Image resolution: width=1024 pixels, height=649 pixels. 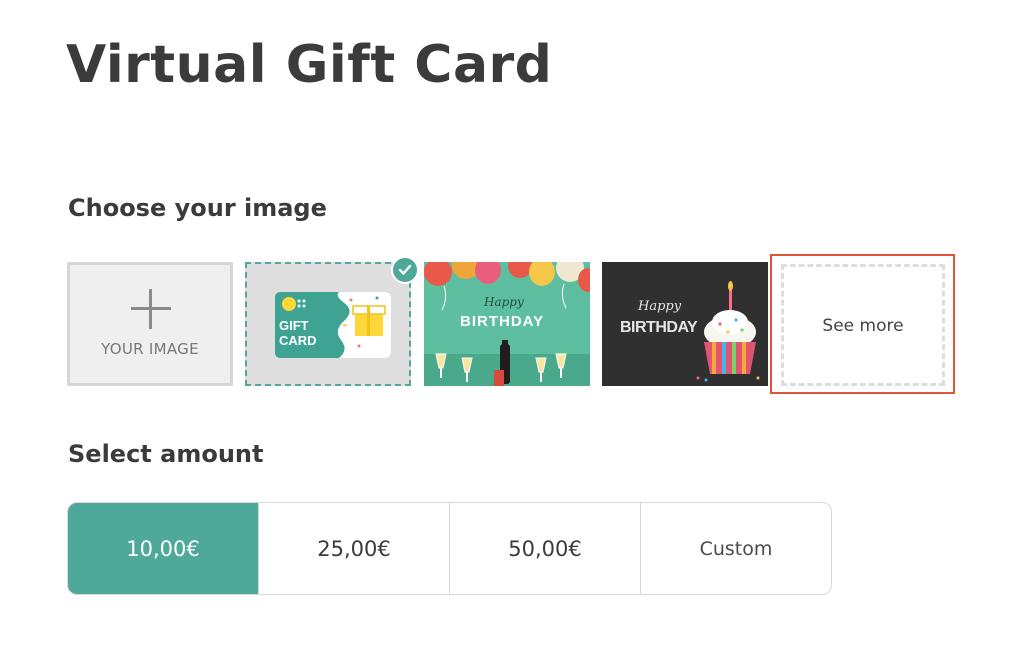 I want to click on see-more-label: See more, so click(x=863, y=326).